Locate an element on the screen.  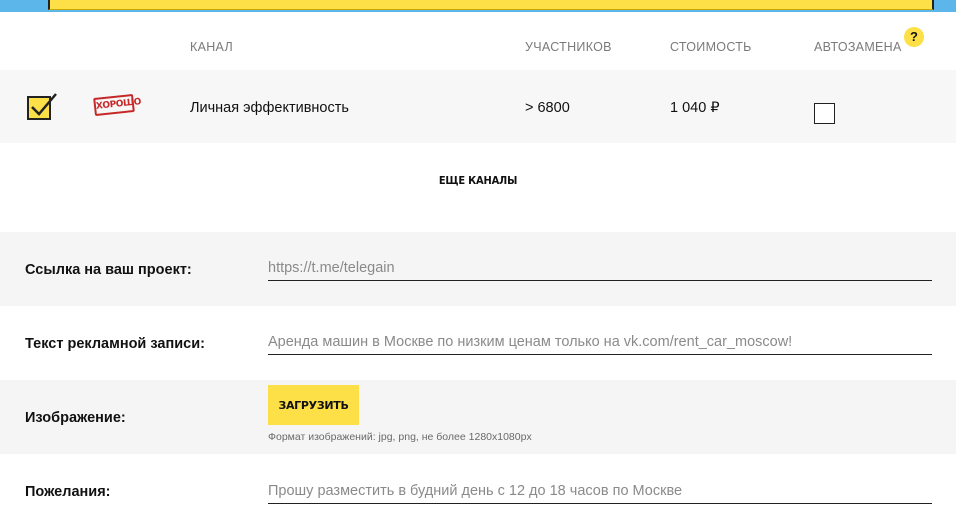
question-icon: ? is located at coordinates (914, 37).